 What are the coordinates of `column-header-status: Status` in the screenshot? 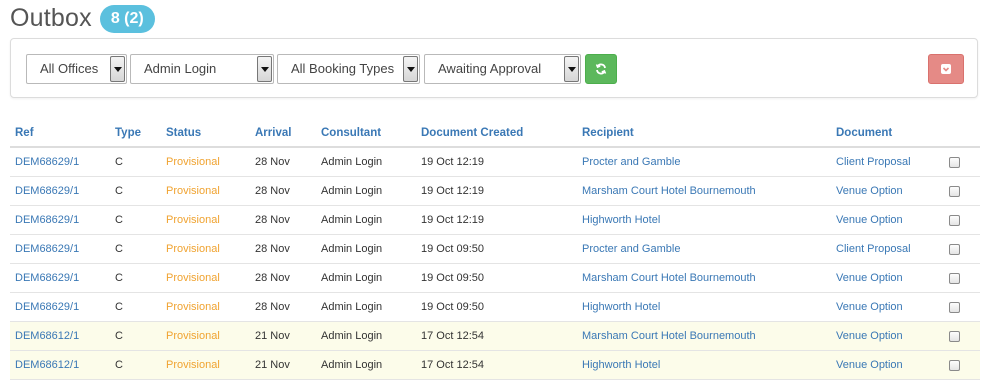 It's located at (205, 134).